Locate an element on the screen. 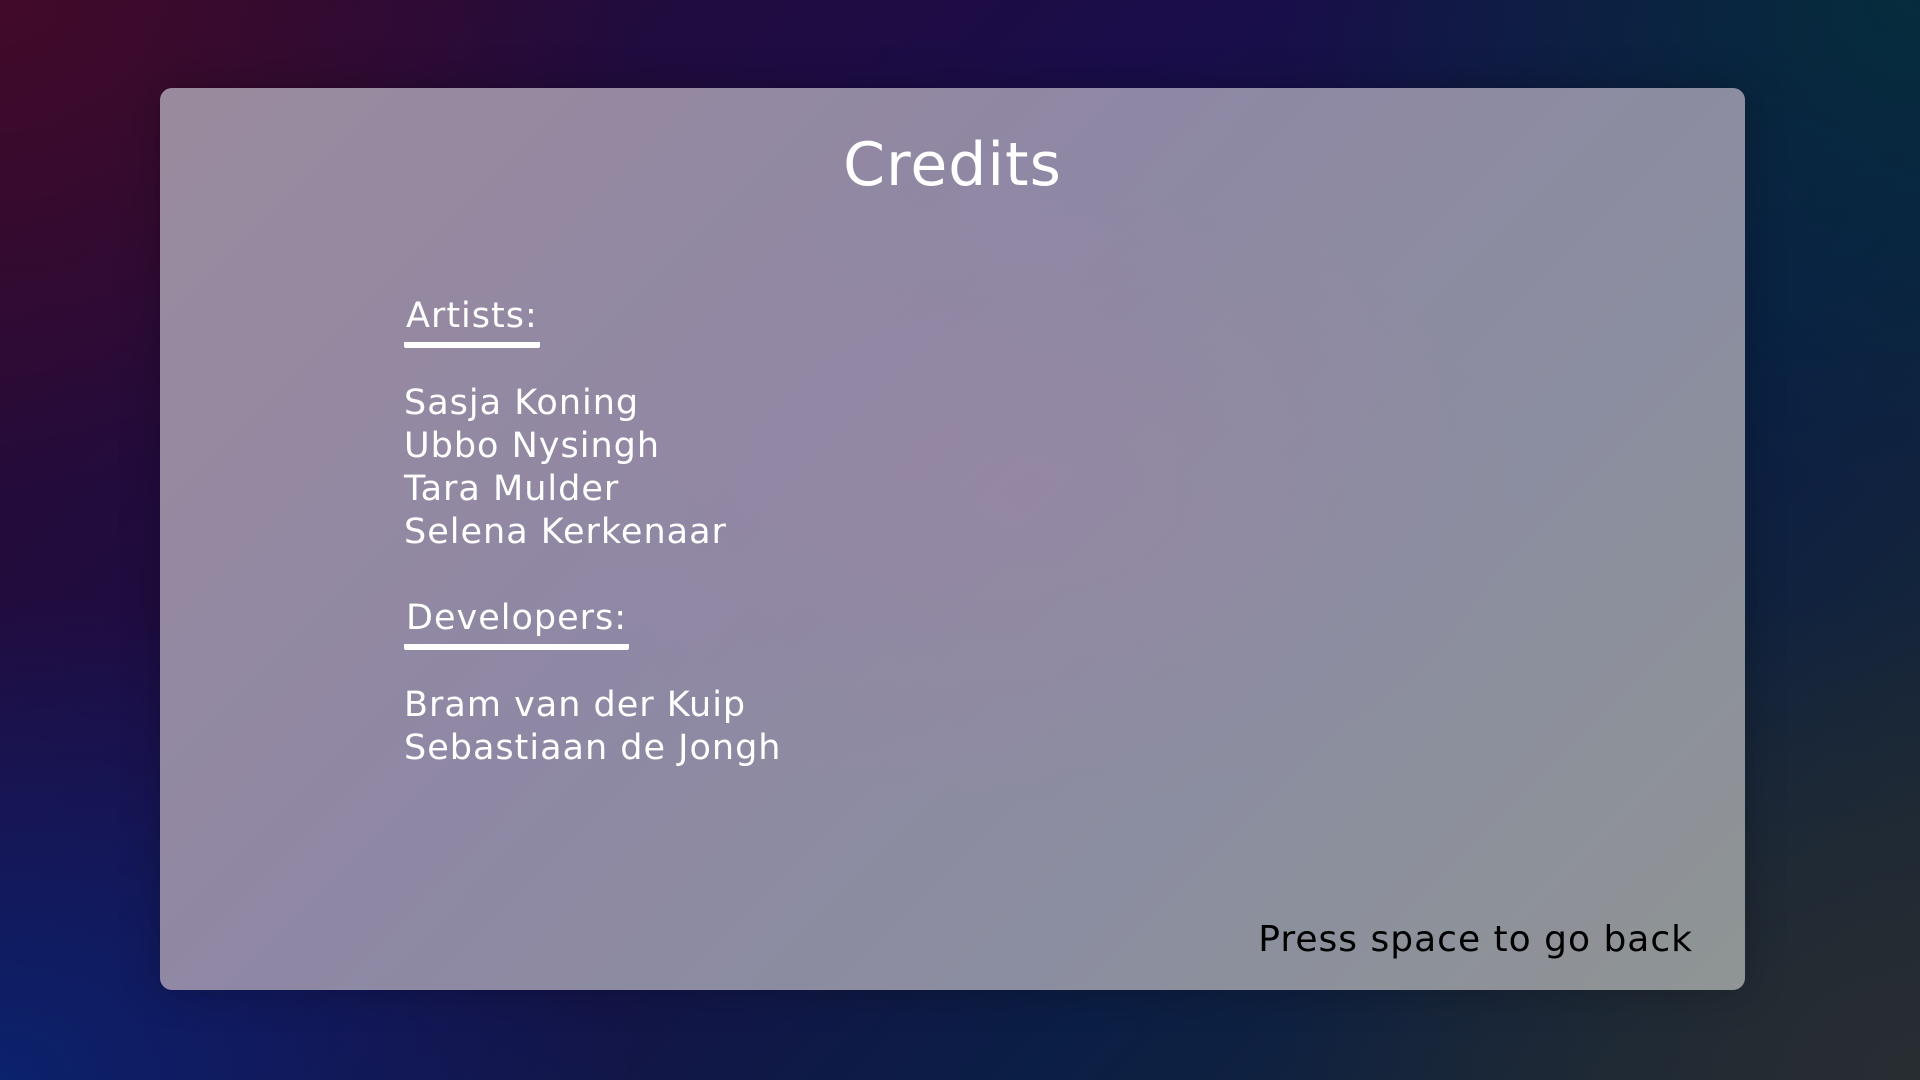 The width and height of the screenshot is (1920, 1080). artist-name: Selena Kerkenaar is located at coordinates (565, 532).